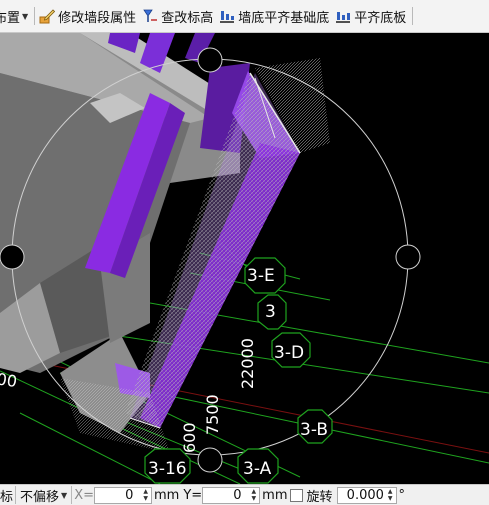 The image size is (489, 505). What do you see at coordinates (231, 495) in the screenshot?
I see `y-coordinate-input: 0 ▲ ▼` at bounding box center [231, 495].